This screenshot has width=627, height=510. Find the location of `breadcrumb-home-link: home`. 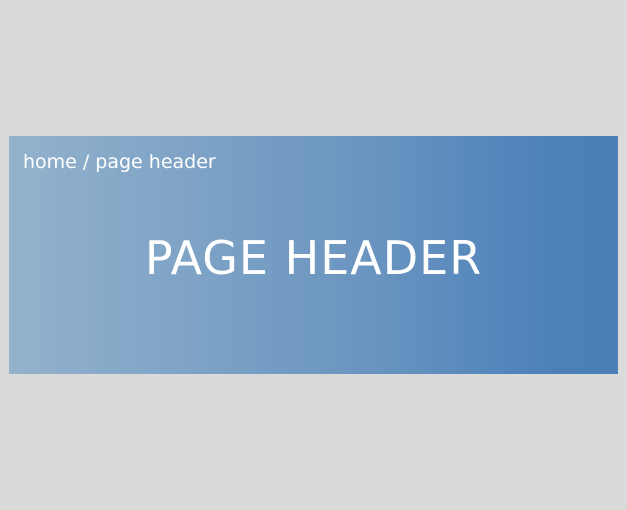

breadcrumb-home-link: home is located at coordinates (50, 162).